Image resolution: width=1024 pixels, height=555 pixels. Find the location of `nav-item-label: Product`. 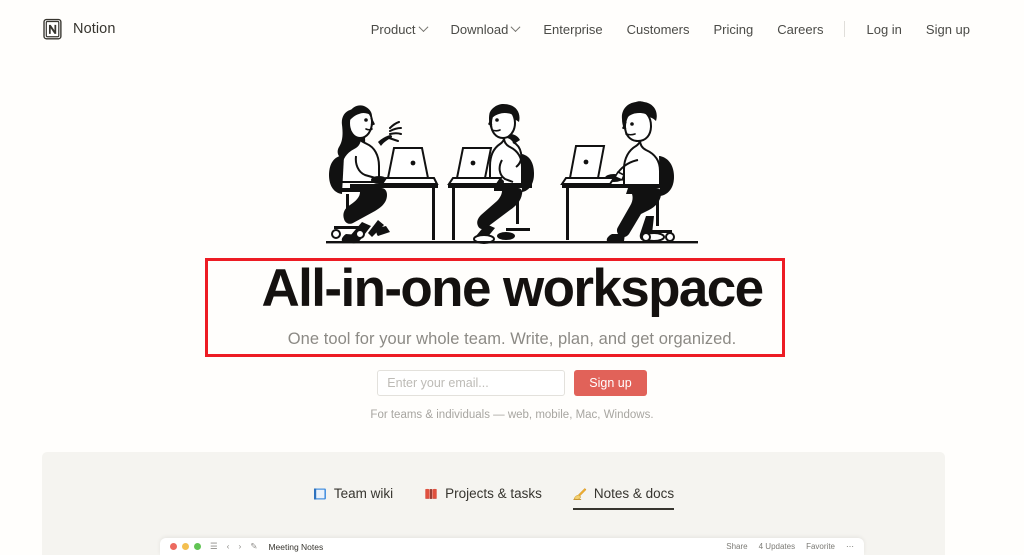

nav-item-label: Product is located at coordinates (393, 29).